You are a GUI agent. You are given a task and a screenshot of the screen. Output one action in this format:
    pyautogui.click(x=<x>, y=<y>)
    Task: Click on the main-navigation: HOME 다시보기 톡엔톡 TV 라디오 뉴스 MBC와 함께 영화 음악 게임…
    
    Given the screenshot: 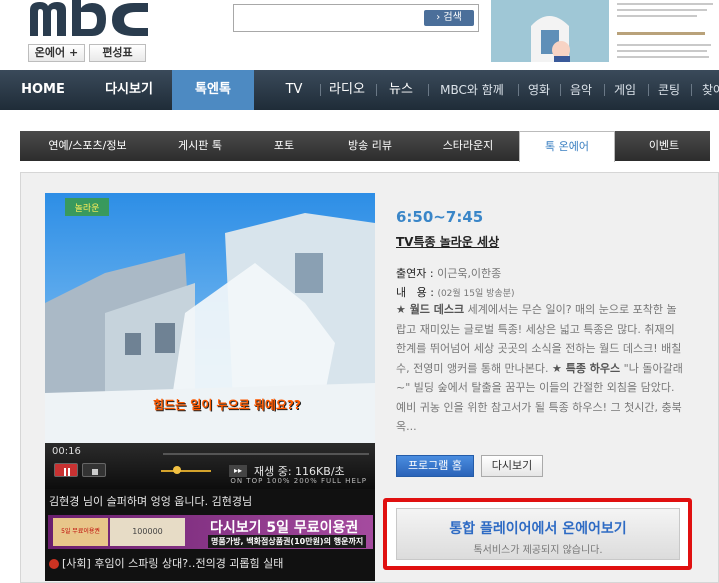 What is the action you would take?
    pyautogui.click(x=359, y=90)
    